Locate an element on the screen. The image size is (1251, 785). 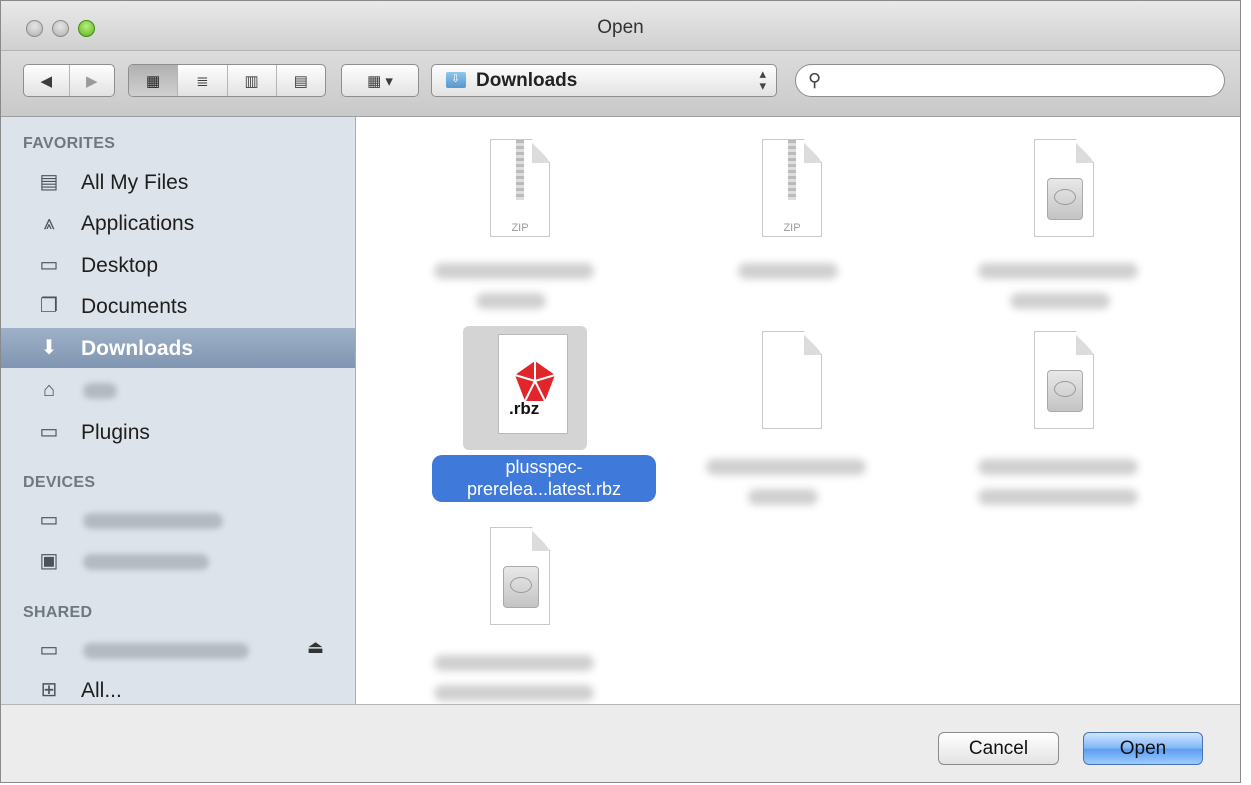
filename-line-1: plusspec- is located at coordinates (544, 467).